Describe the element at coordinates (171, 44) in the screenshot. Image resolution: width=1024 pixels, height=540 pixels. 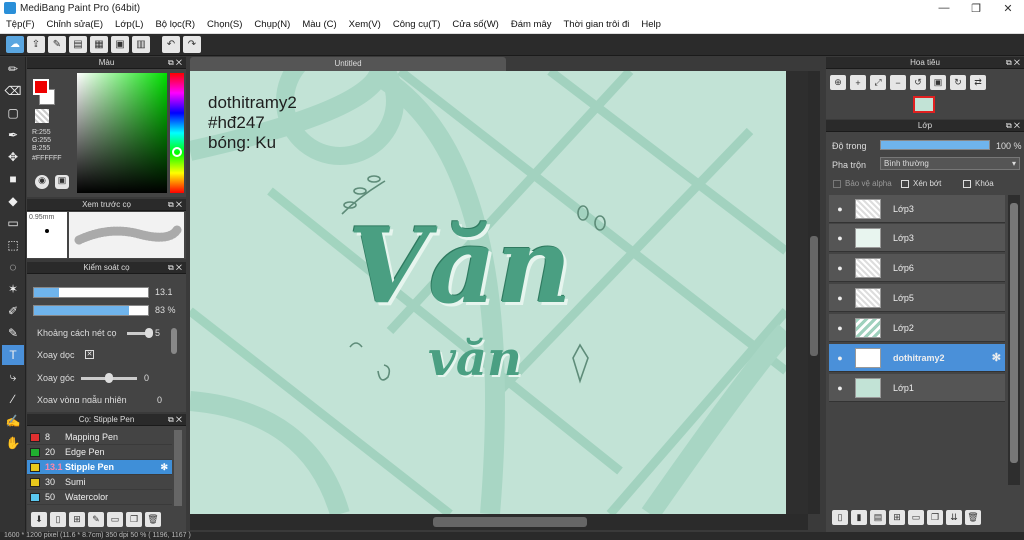
I see `undo-icon: ↶` at that location.